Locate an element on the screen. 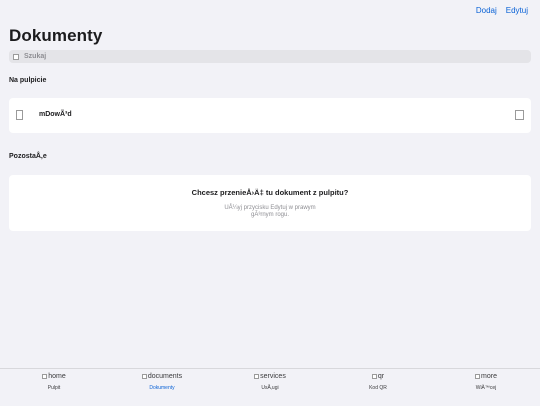 The height and width of the screenshot is (406, 540). tab-qr: qr Kod QR is located at coordinates (378, 387).